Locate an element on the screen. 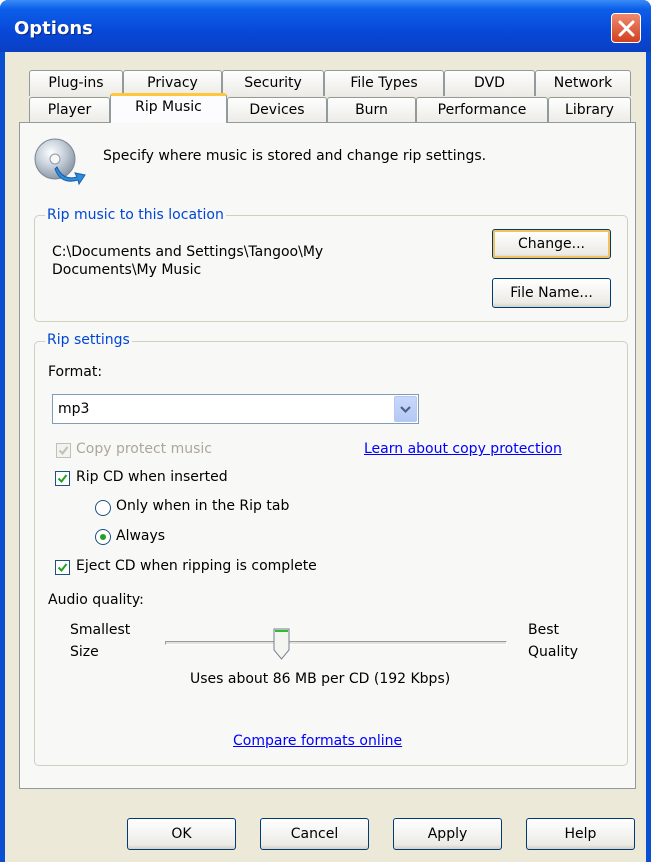 The image size is (651, 862). only-rip-tab-label: Only when in the Rip tab is located at coordinates (203, 506).